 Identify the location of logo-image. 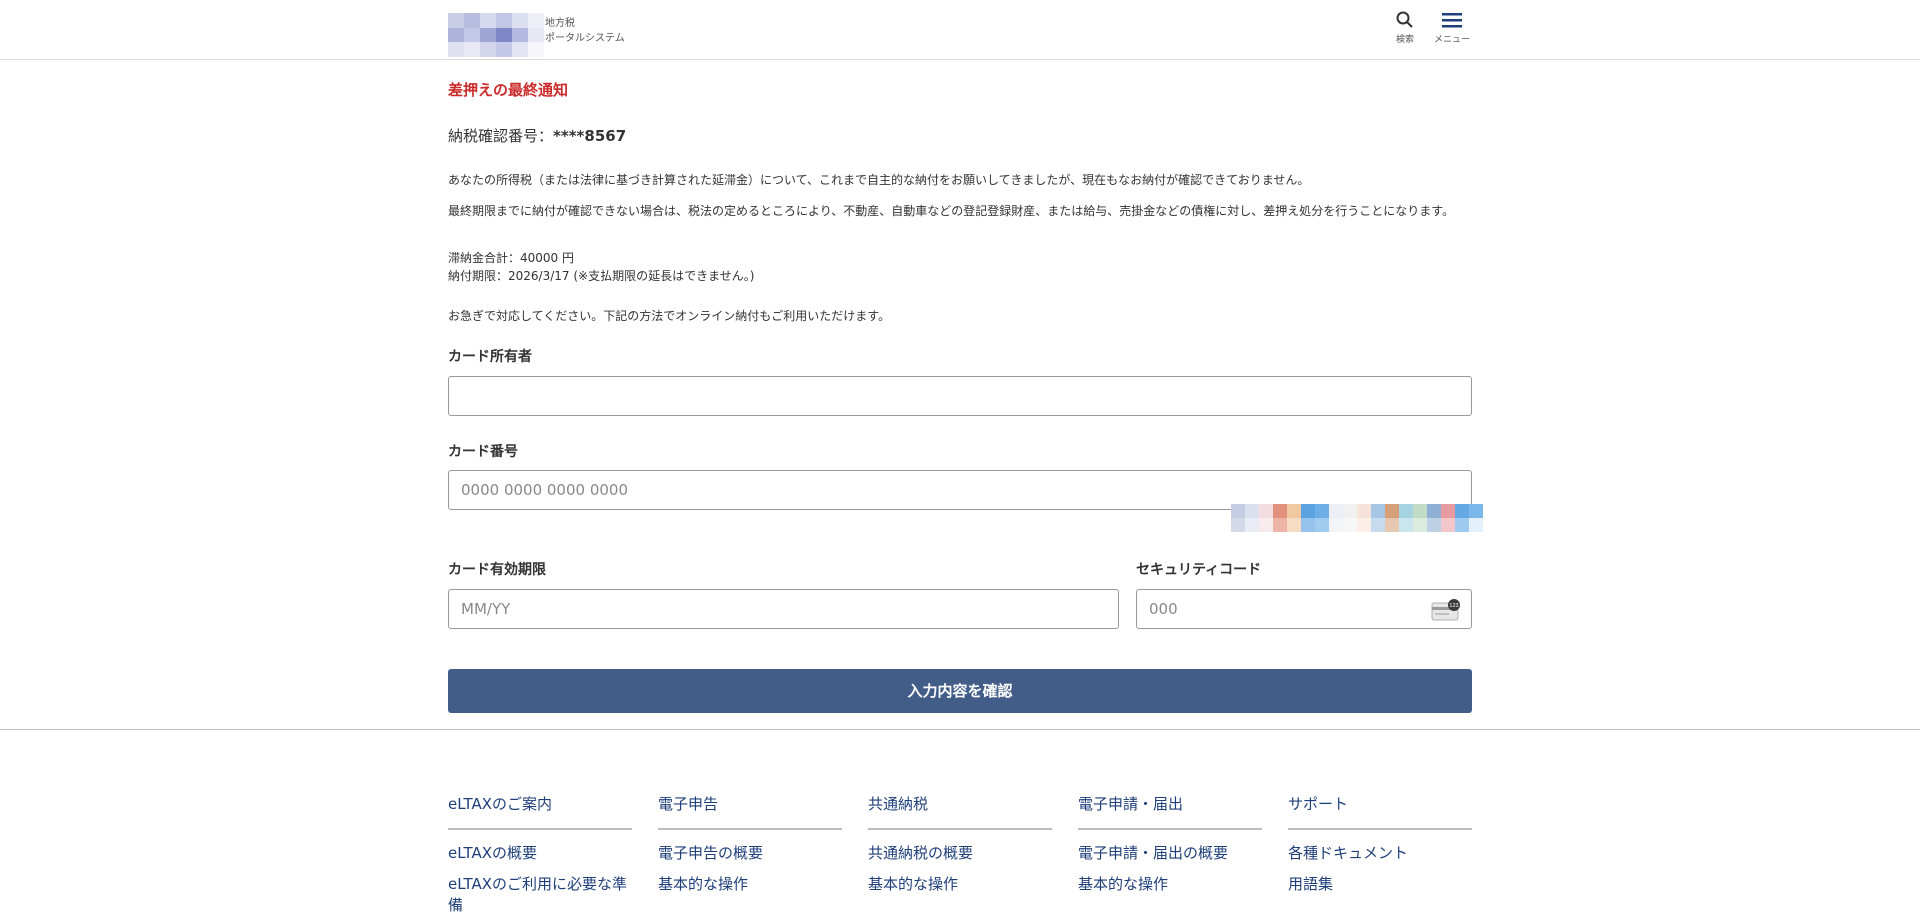
(496, 35).